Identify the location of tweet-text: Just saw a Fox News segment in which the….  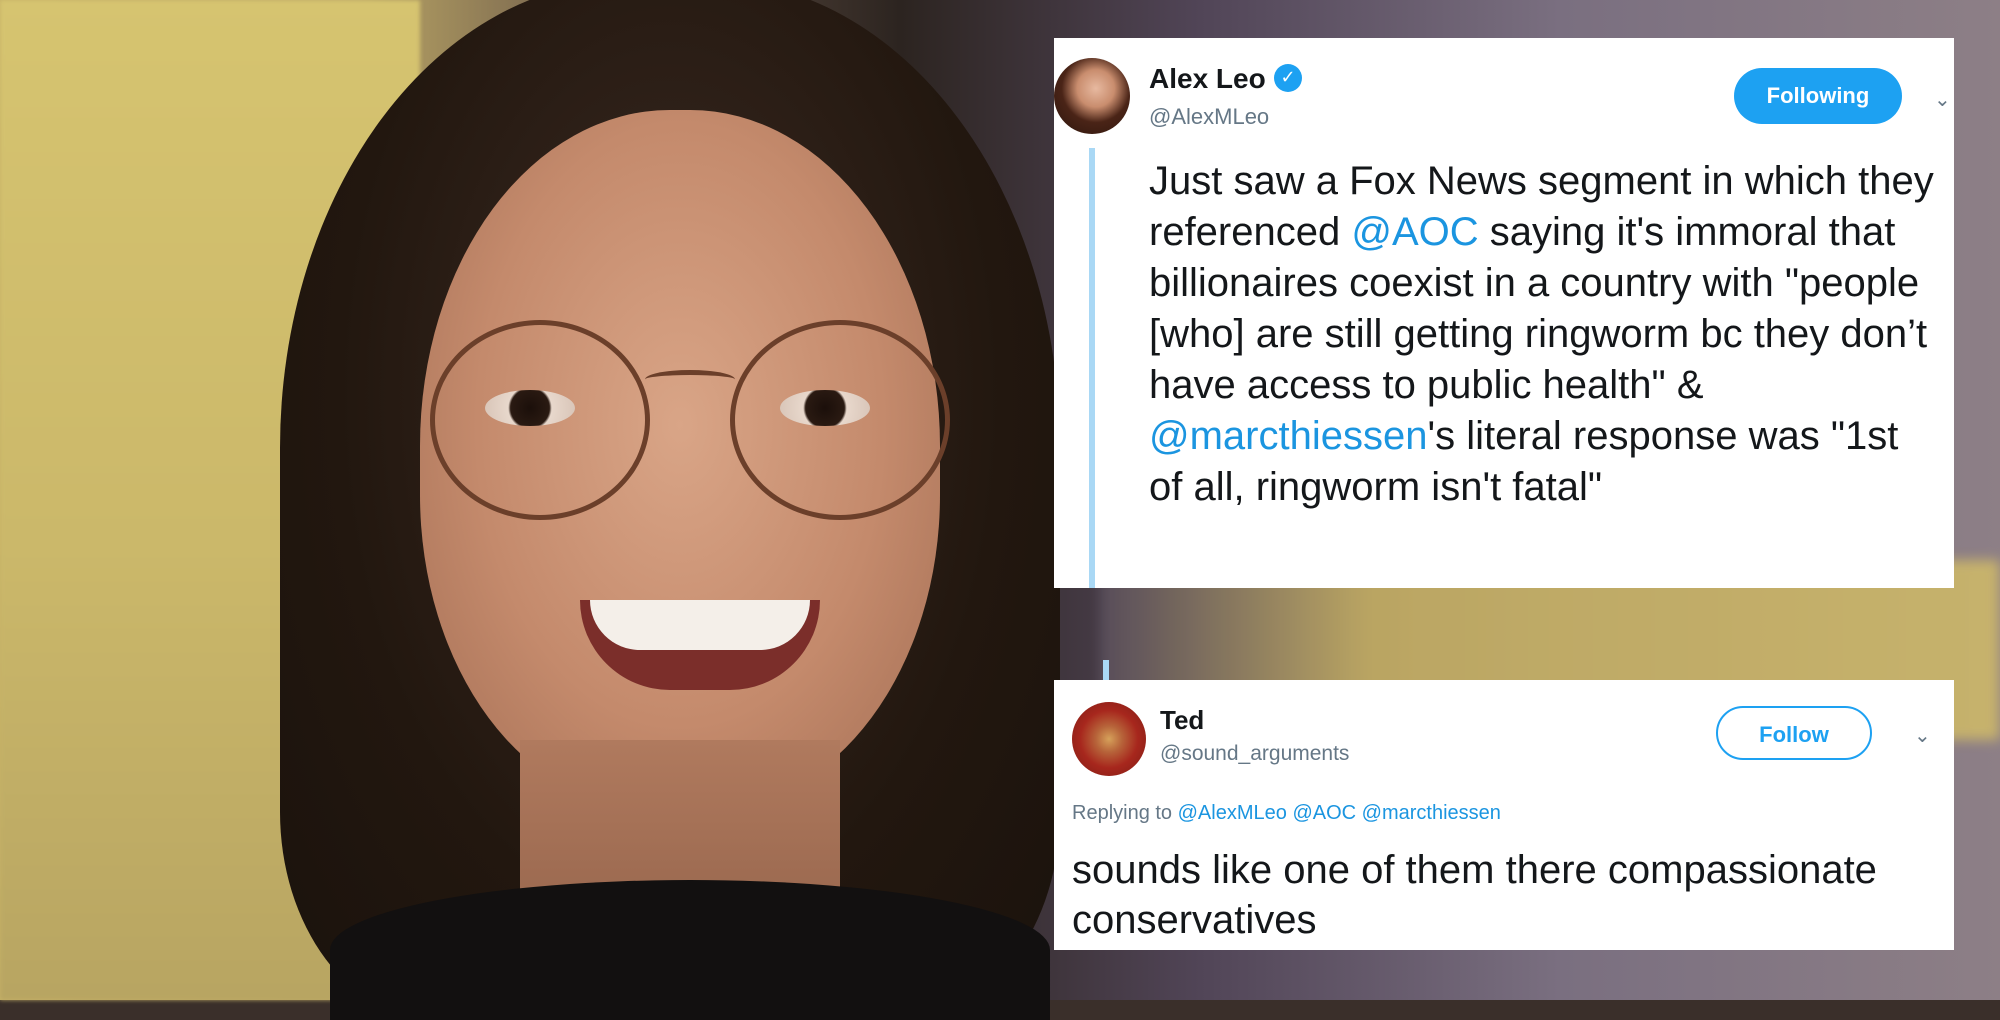
(1544, 334).